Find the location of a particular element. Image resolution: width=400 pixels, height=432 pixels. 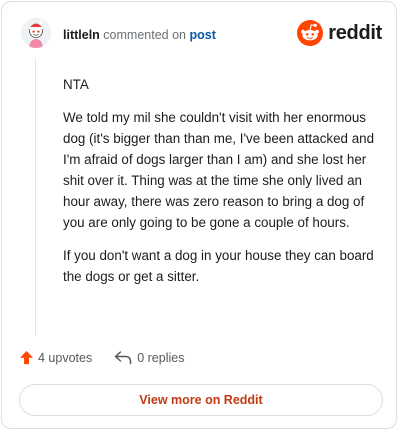

upvote-button: 4 upvotes is located at coordinates (55, 357).